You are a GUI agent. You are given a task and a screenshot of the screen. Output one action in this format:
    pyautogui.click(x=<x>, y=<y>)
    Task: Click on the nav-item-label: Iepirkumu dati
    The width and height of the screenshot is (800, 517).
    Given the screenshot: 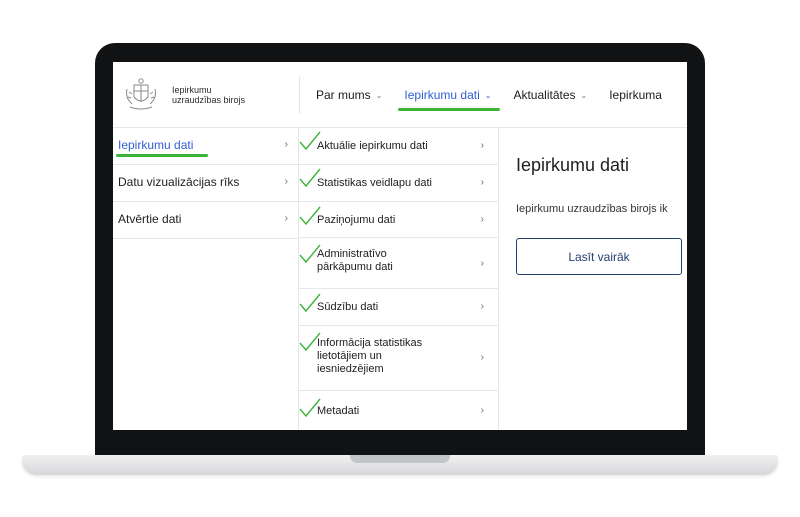 What is the action you would take?
    pyautogui.click(x=442, y=95)
    